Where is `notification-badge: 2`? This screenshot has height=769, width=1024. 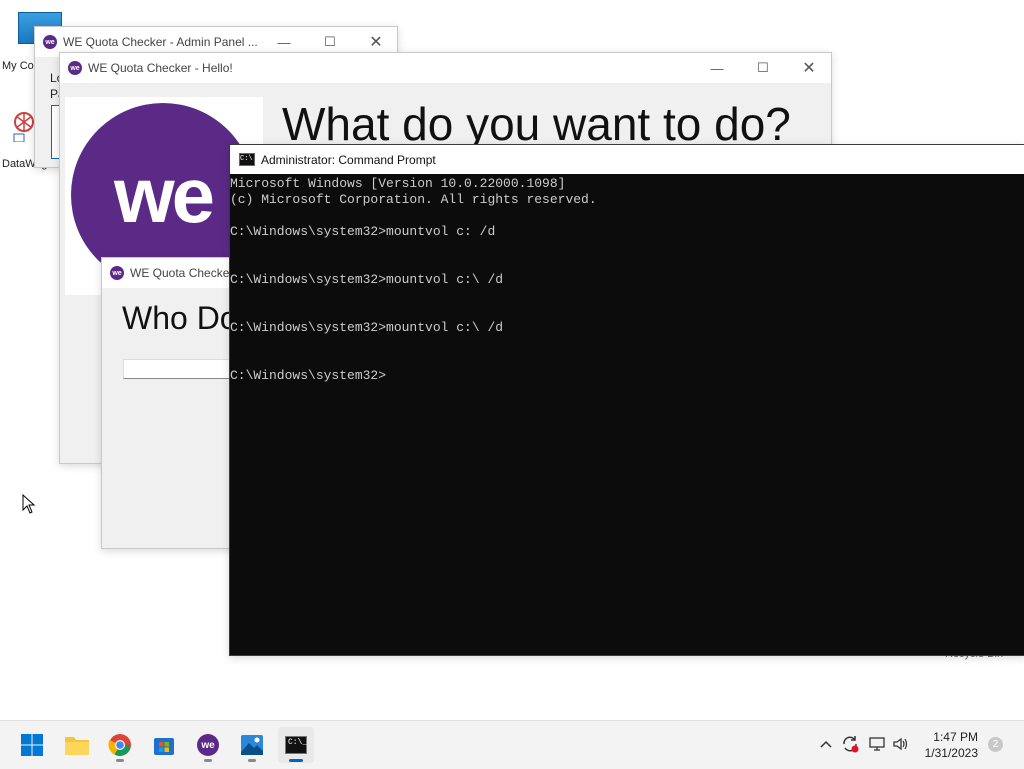
notification-badge: 2 is located at coordinates (995, 744).